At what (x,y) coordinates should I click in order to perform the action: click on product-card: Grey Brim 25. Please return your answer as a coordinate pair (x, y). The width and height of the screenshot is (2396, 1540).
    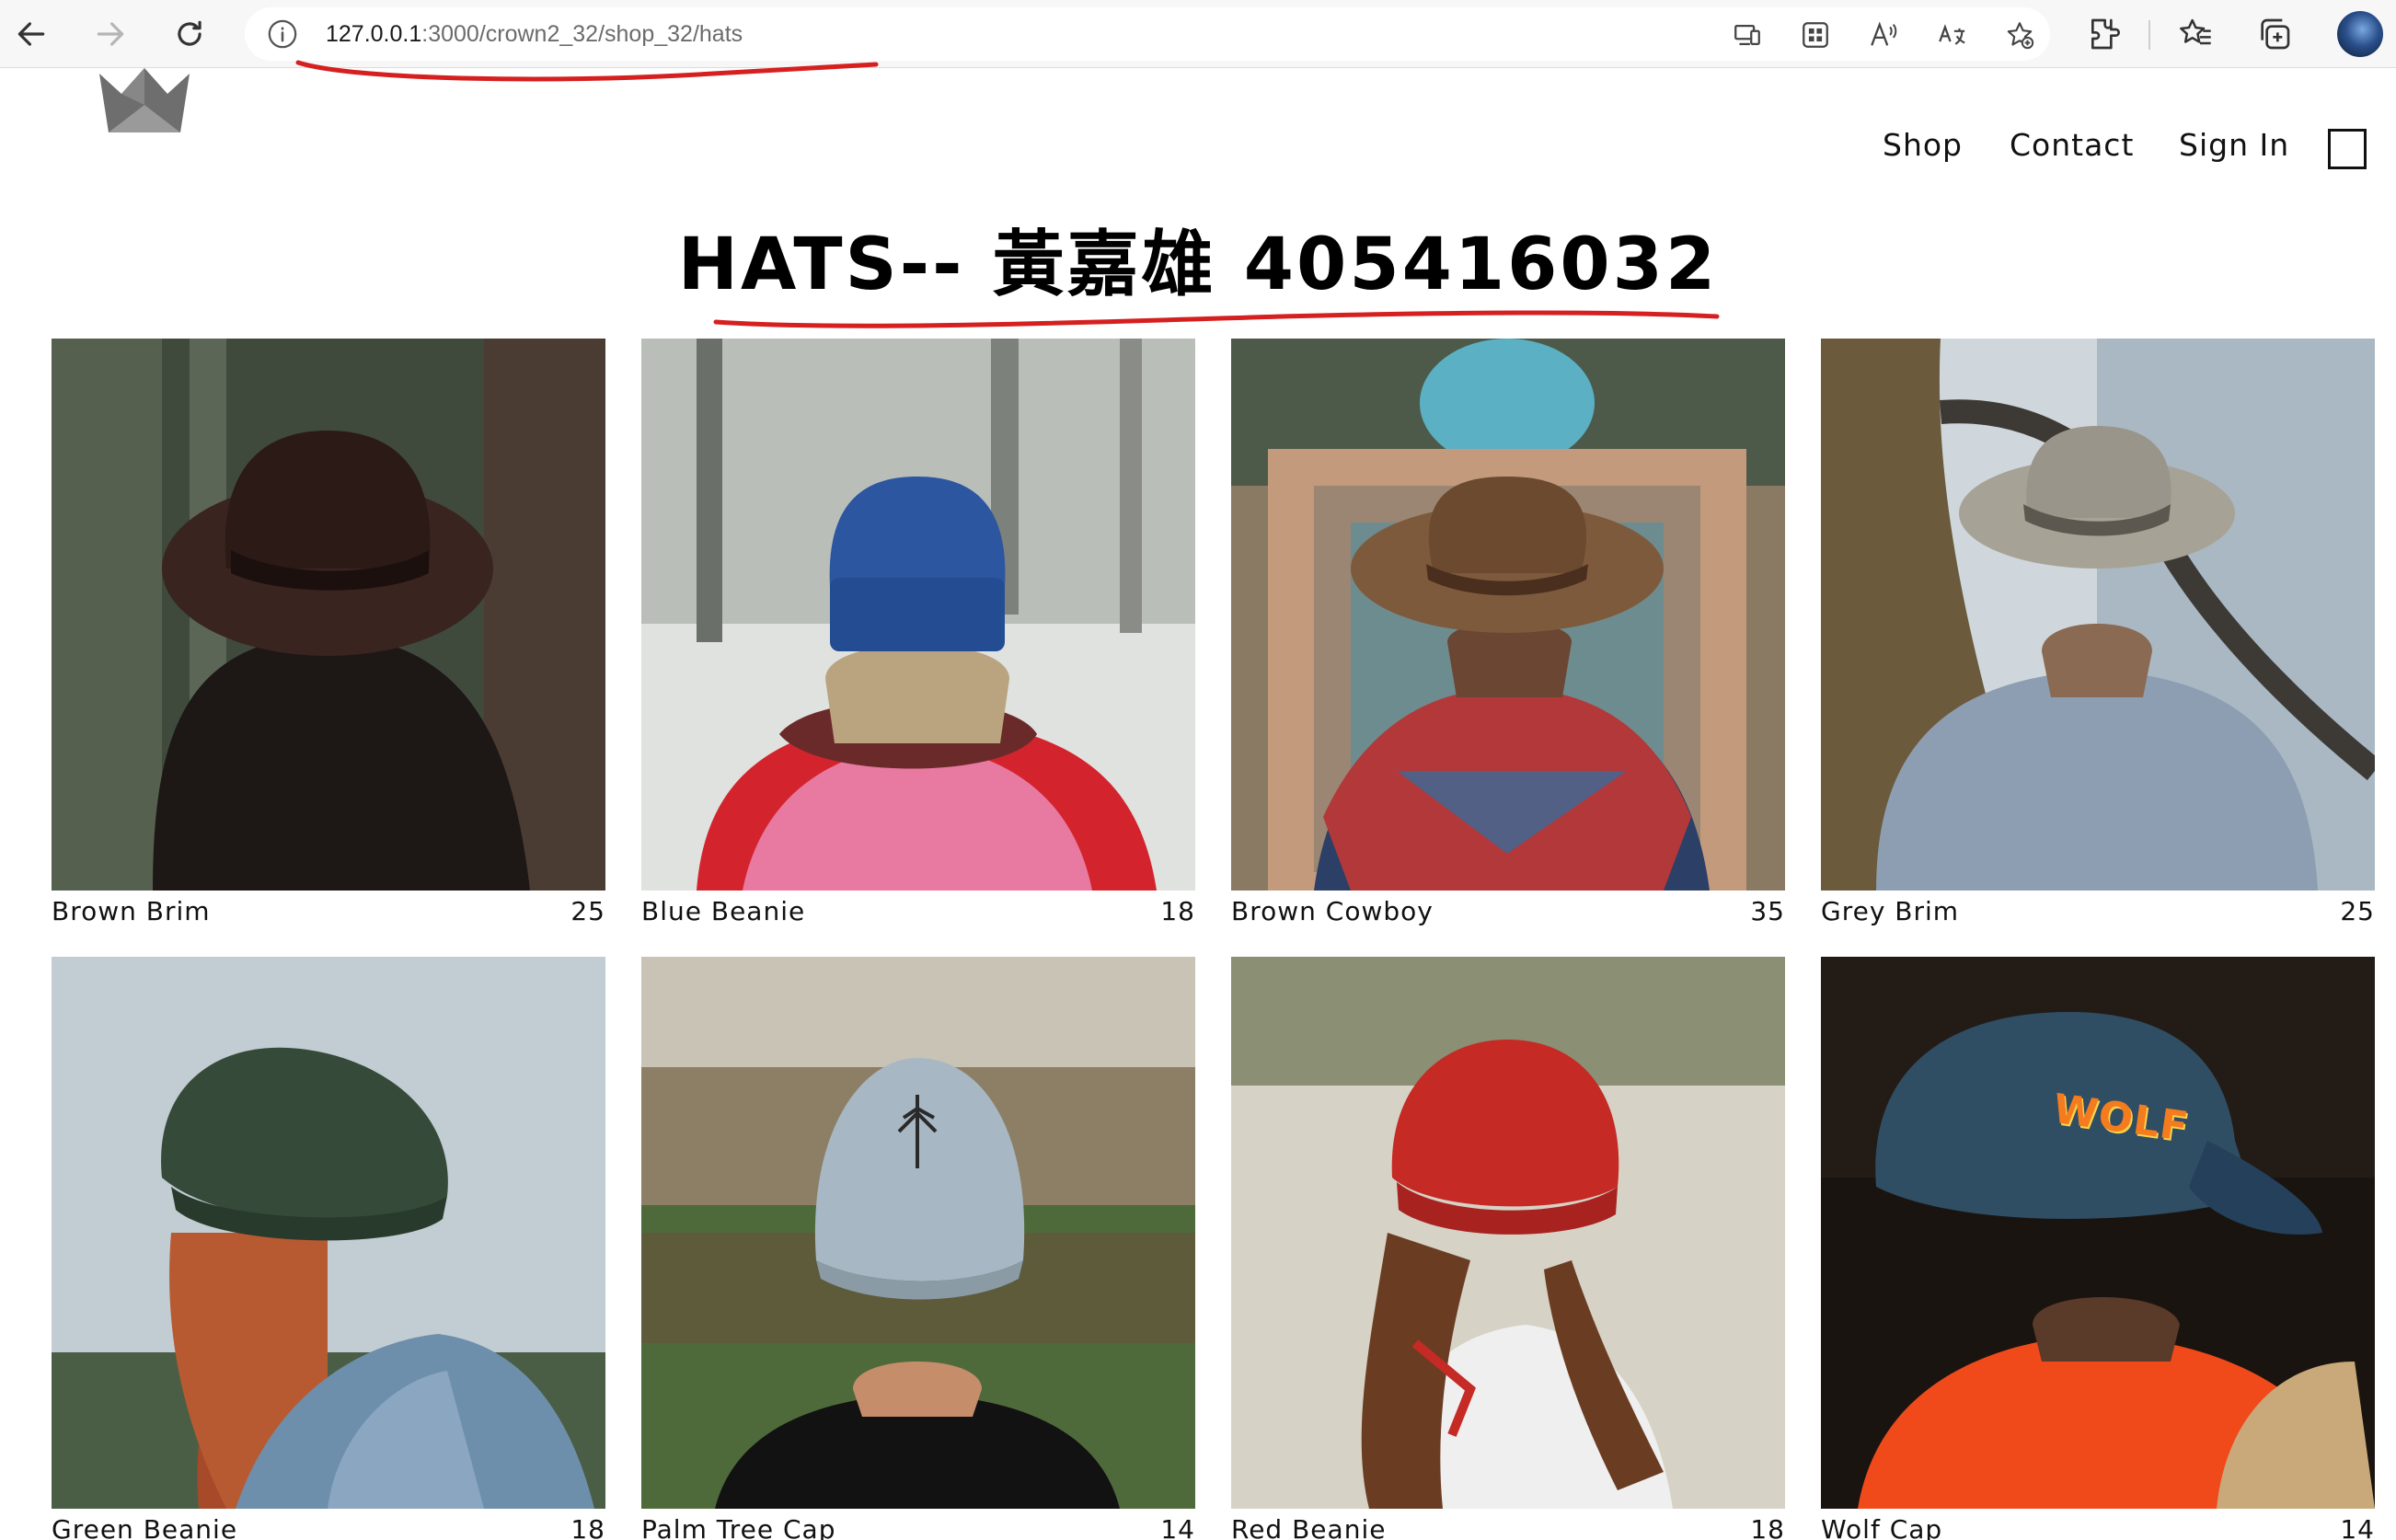
    Looking at the image, I should click on (2098, 632).